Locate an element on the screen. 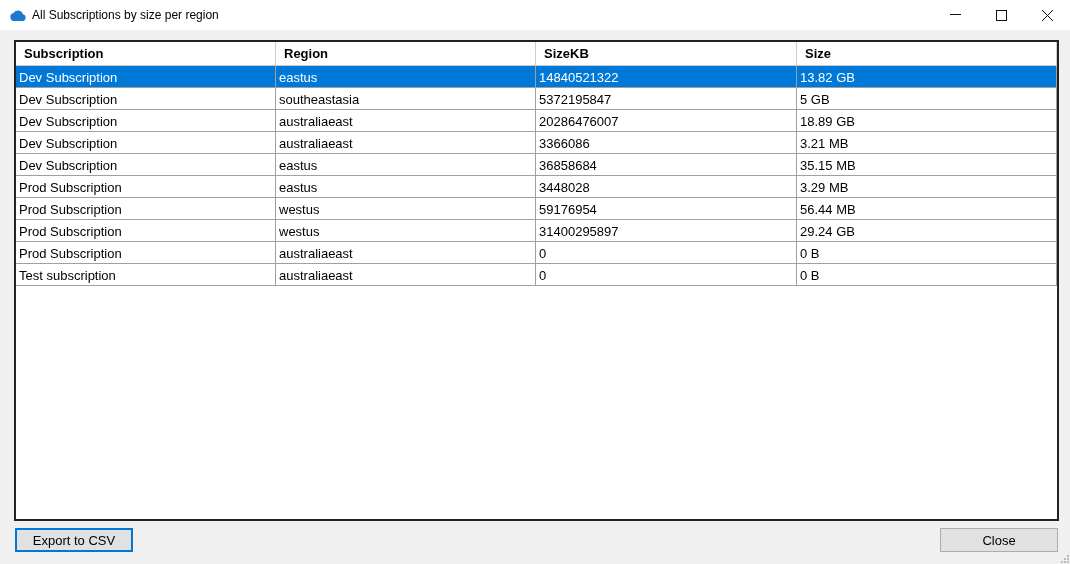  table-cell: 31400295897 is located at coordinates (666, 231).